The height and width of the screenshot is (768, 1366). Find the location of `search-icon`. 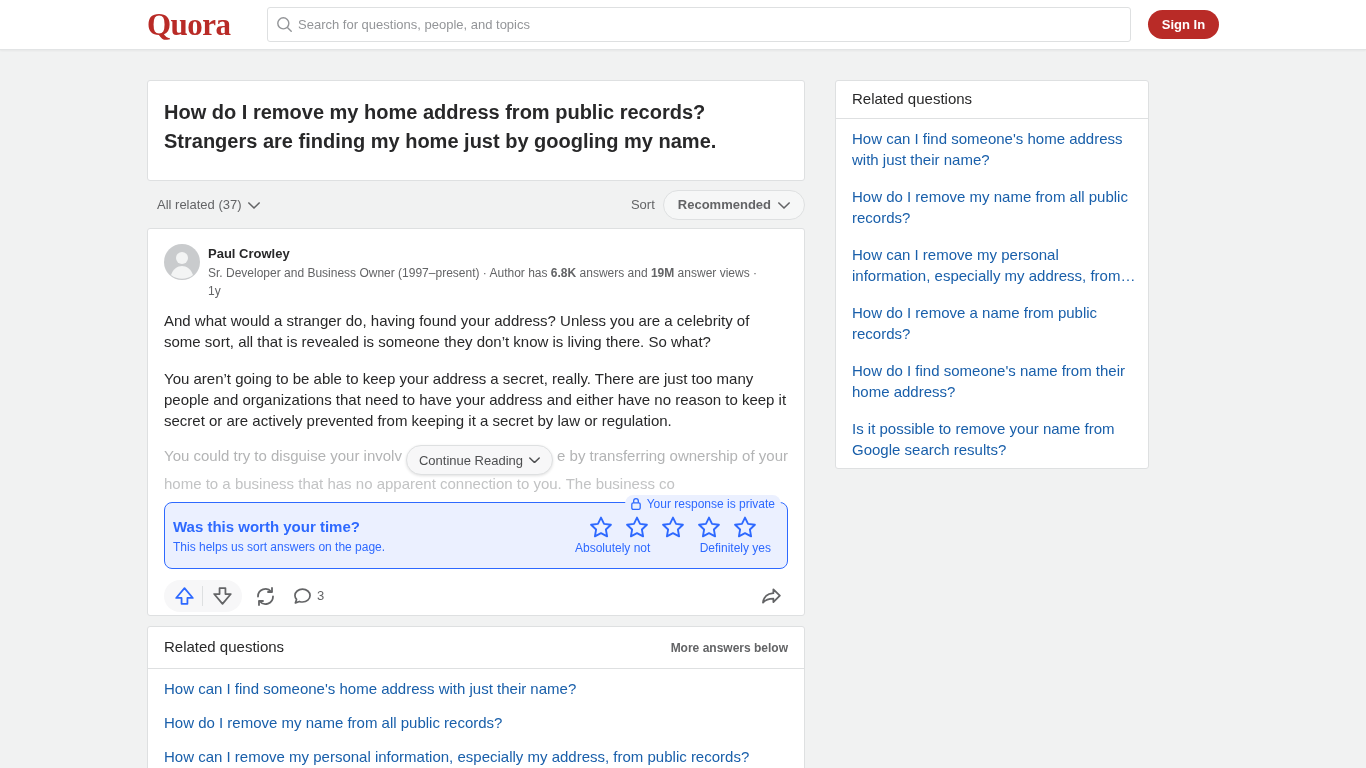

search-icon is located at coordinates (284, 24).